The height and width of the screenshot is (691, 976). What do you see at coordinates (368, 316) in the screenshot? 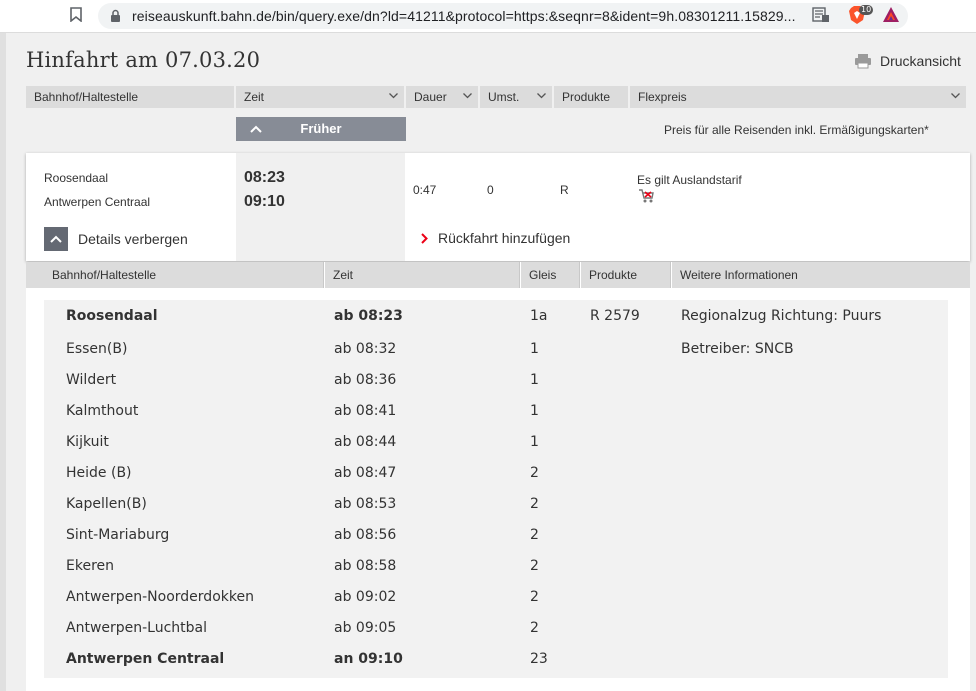
I see `stop-time: ab 08:23` at bounding box center [368, 316].